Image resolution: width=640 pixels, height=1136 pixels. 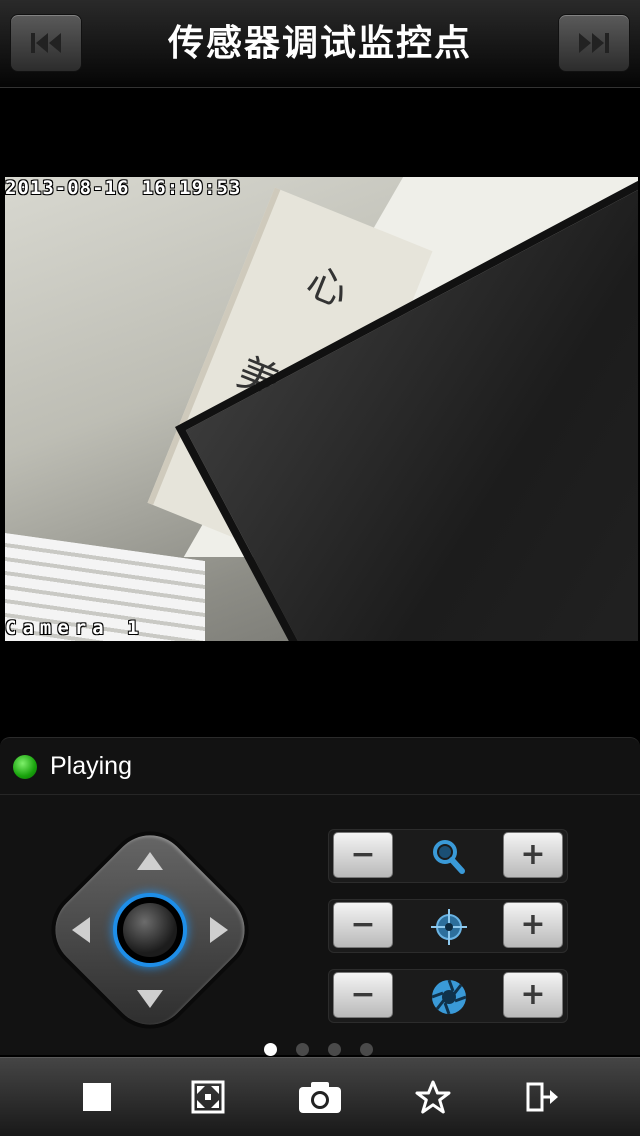 I want to click on zoom-control: − +, so click(x=448, y=856).